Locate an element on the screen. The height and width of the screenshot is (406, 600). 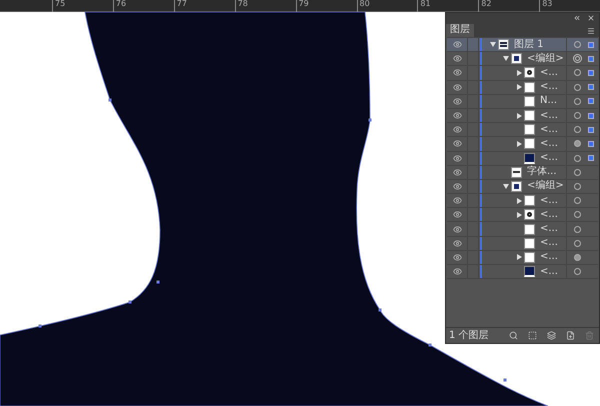
ruler-label: 75 is located at coordinates (59, 6).